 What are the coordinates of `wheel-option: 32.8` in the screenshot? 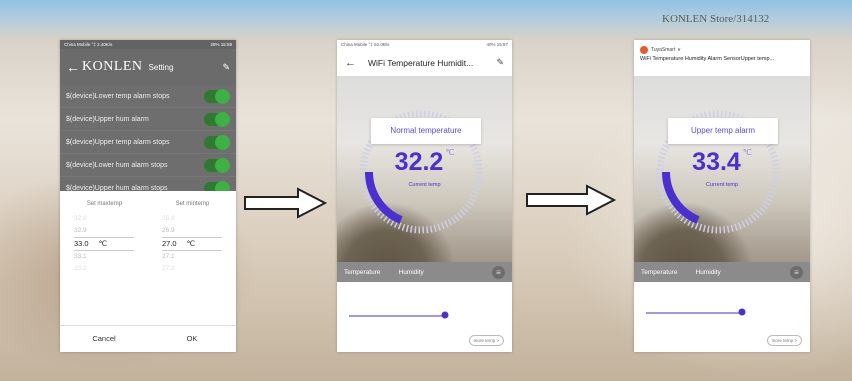 It's located at (80, 218).